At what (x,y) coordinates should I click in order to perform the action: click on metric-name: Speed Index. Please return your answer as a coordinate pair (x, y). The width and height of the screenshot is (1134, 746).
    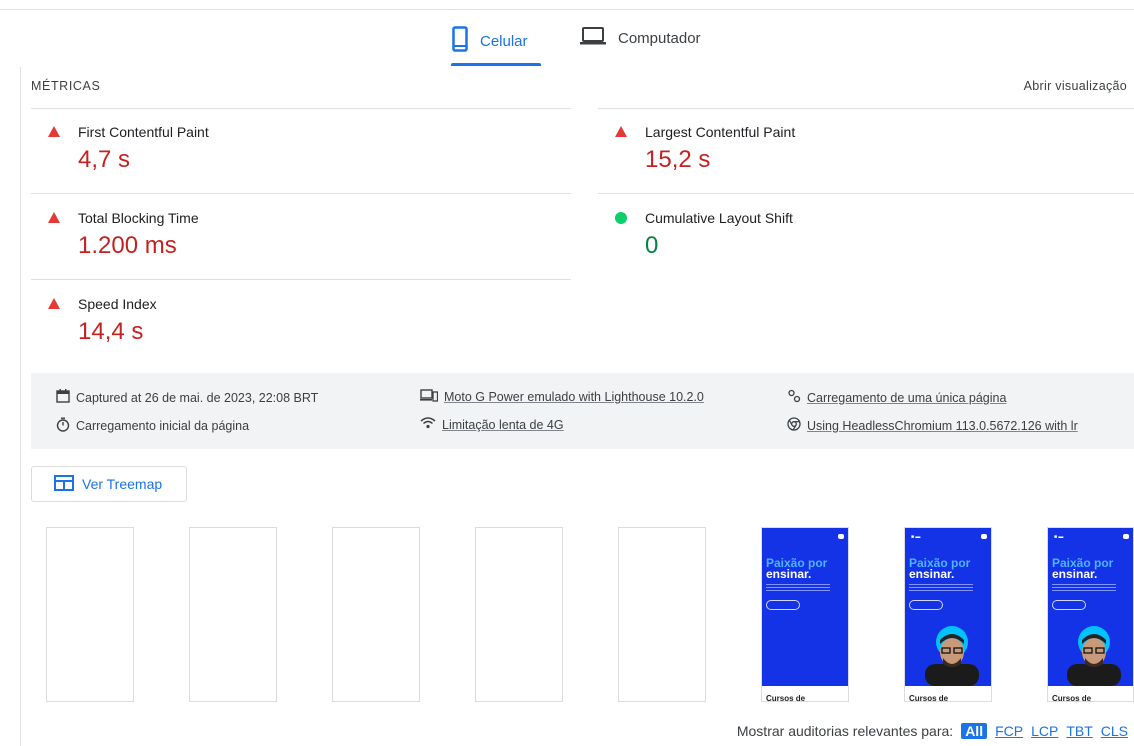
    Looking at the image, I should click on (117, 304).